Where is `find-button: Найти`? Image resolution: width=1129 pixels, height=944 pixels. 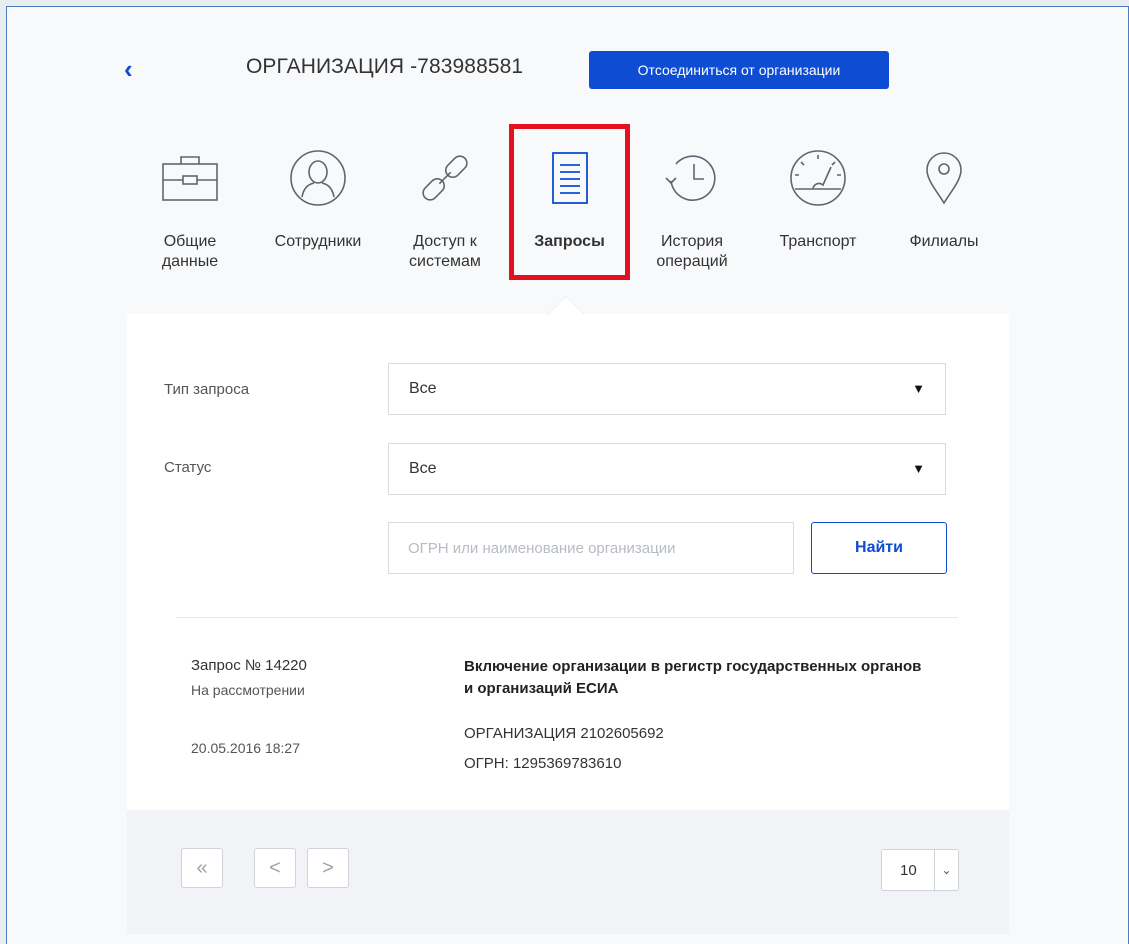 find-button: Найти is located at coordinates (879, 548).